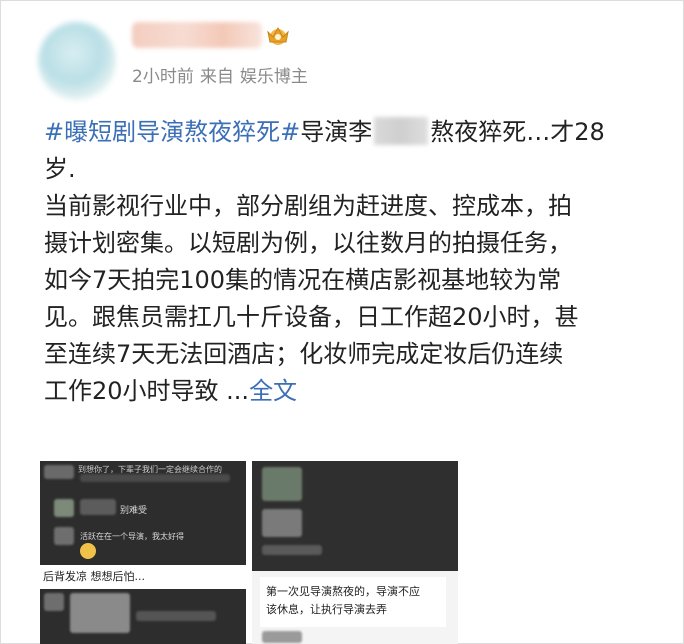  I want to click on emoji-icon, so click(88, 551).